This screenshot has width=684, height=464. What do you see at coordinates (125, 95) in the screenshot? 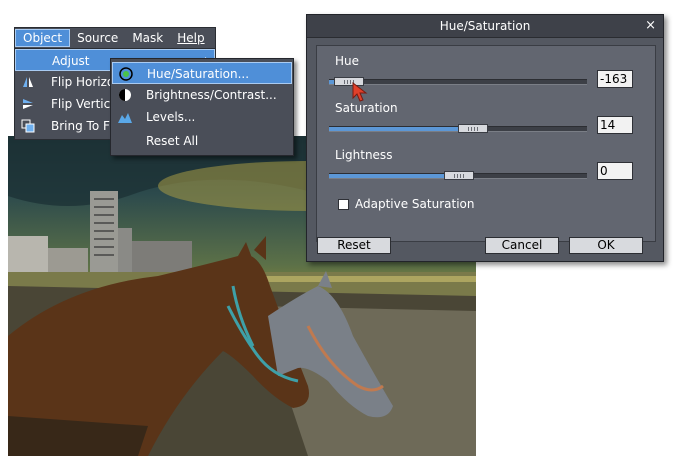
I see `brightness-contrast-icon` at bounding box center [125, 95].